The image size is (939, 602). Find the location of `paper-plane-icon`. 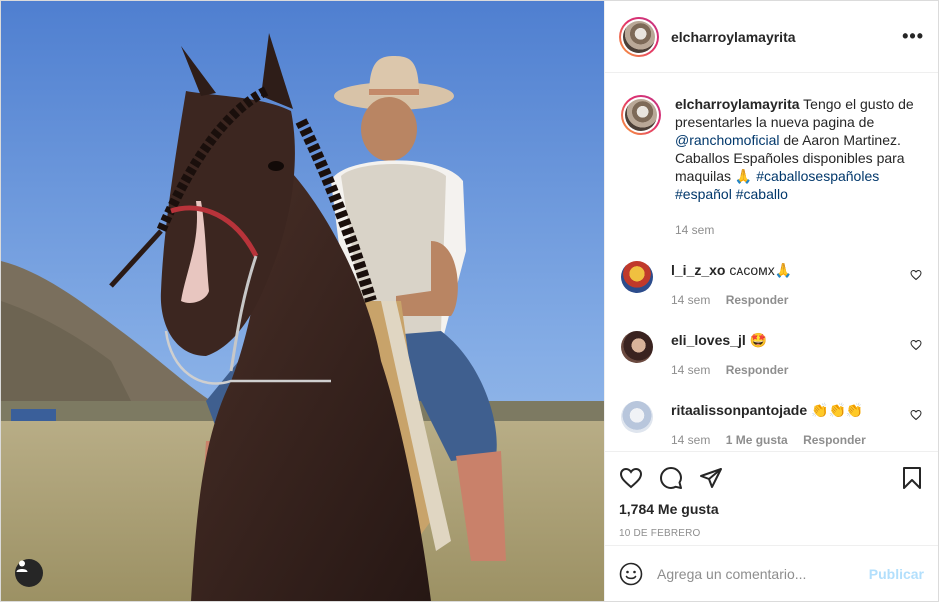

paper-plane-icon is located at coordinates (711, 478).